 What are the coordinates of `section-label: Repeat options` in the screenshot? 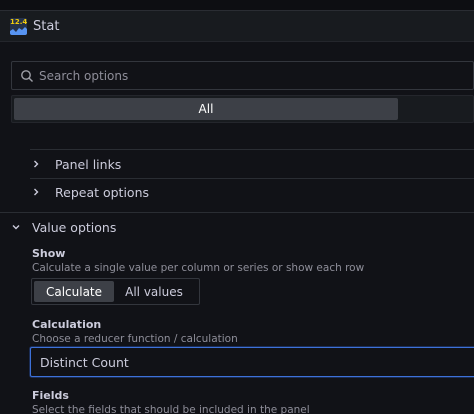 It's located at (102, 192).